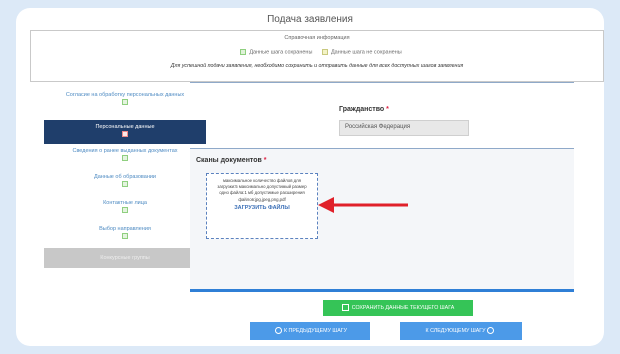 This screenshot has height=354, width=620. I want to click on unsaved-check-icon, so click(125, 134).